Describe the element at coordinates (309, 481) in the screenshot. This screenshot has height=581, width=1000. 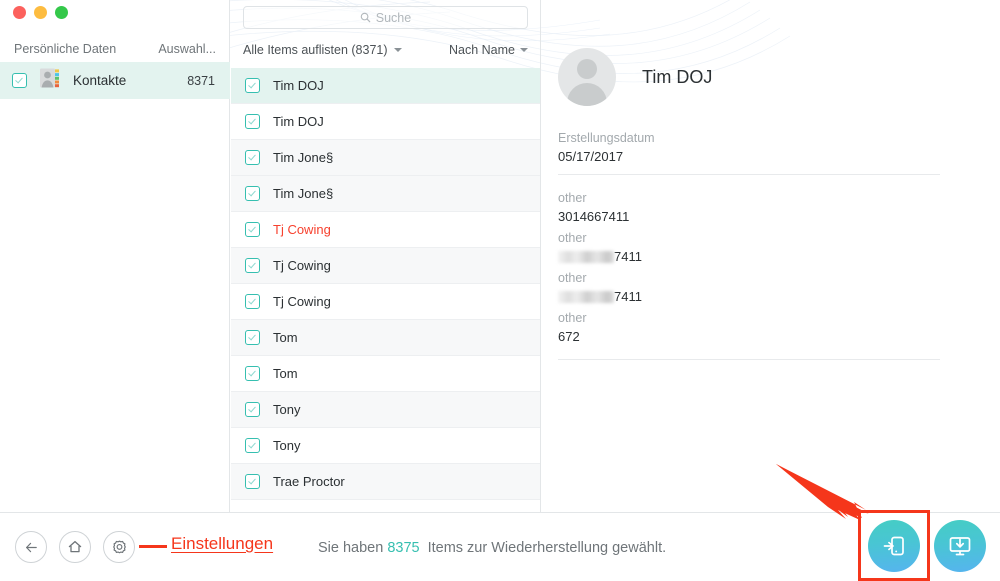
I see `row-name: Trae Proctor` at that location.